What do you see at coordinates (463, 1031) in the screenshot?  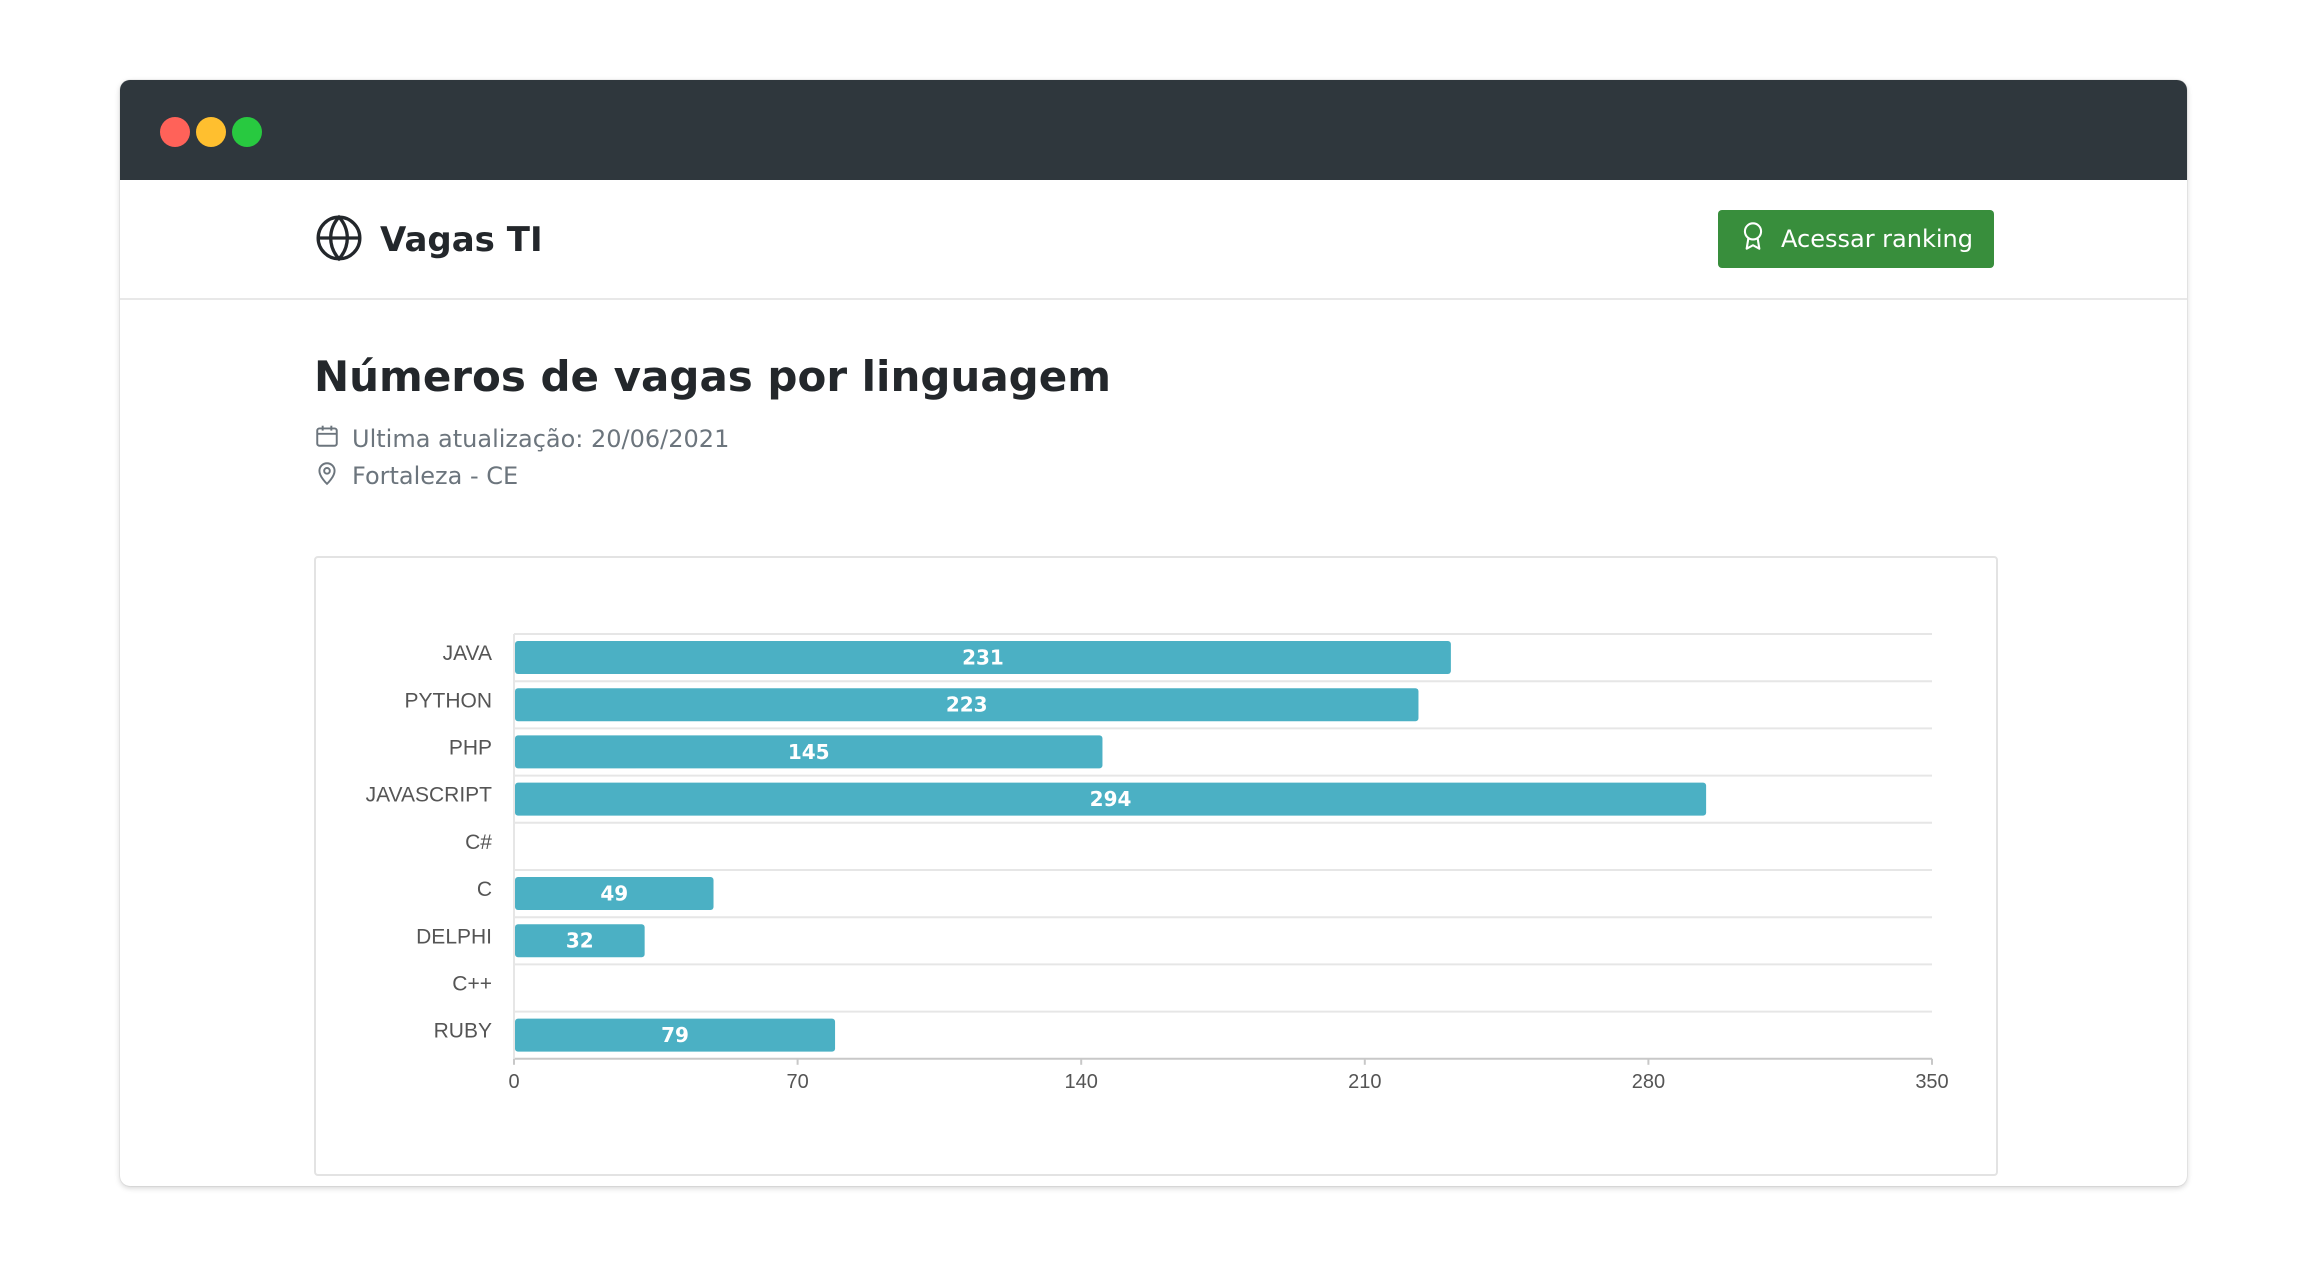 I see `category-label: RUBY` at bounding box center [463, 1031].